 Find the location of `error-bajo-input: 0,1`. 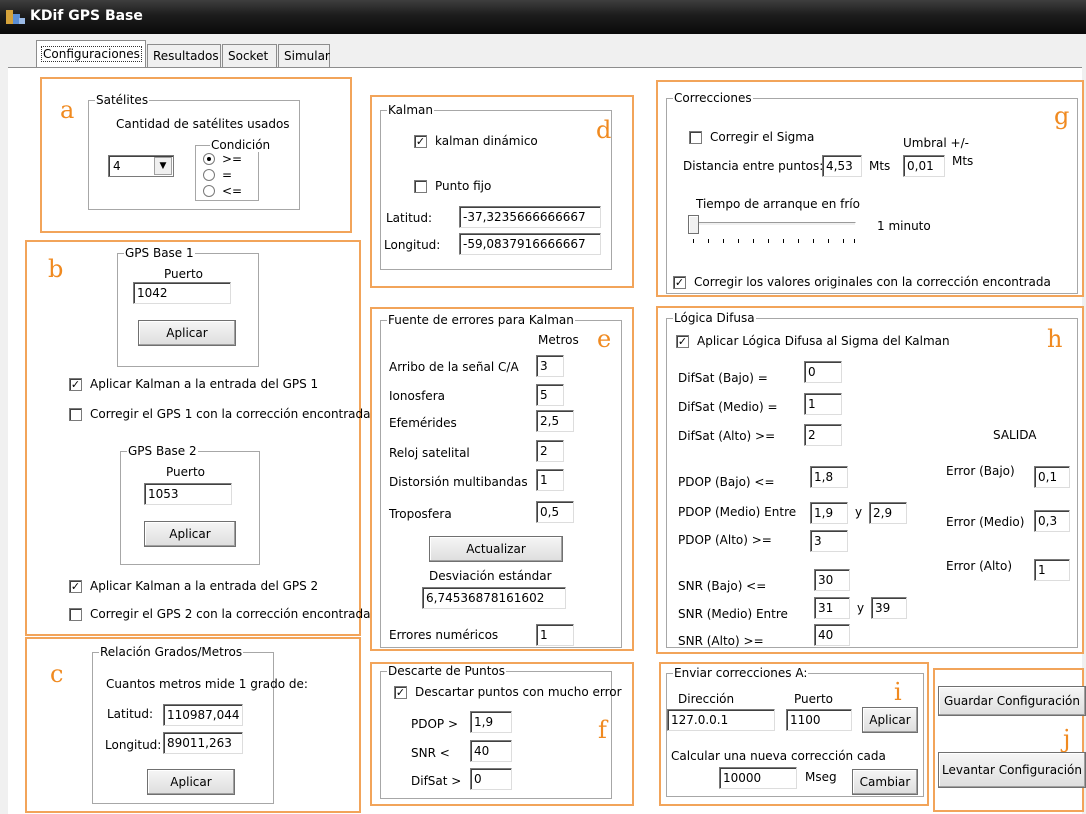

error-bajo-input: 0,1 is located at coordinates (1052, 477).